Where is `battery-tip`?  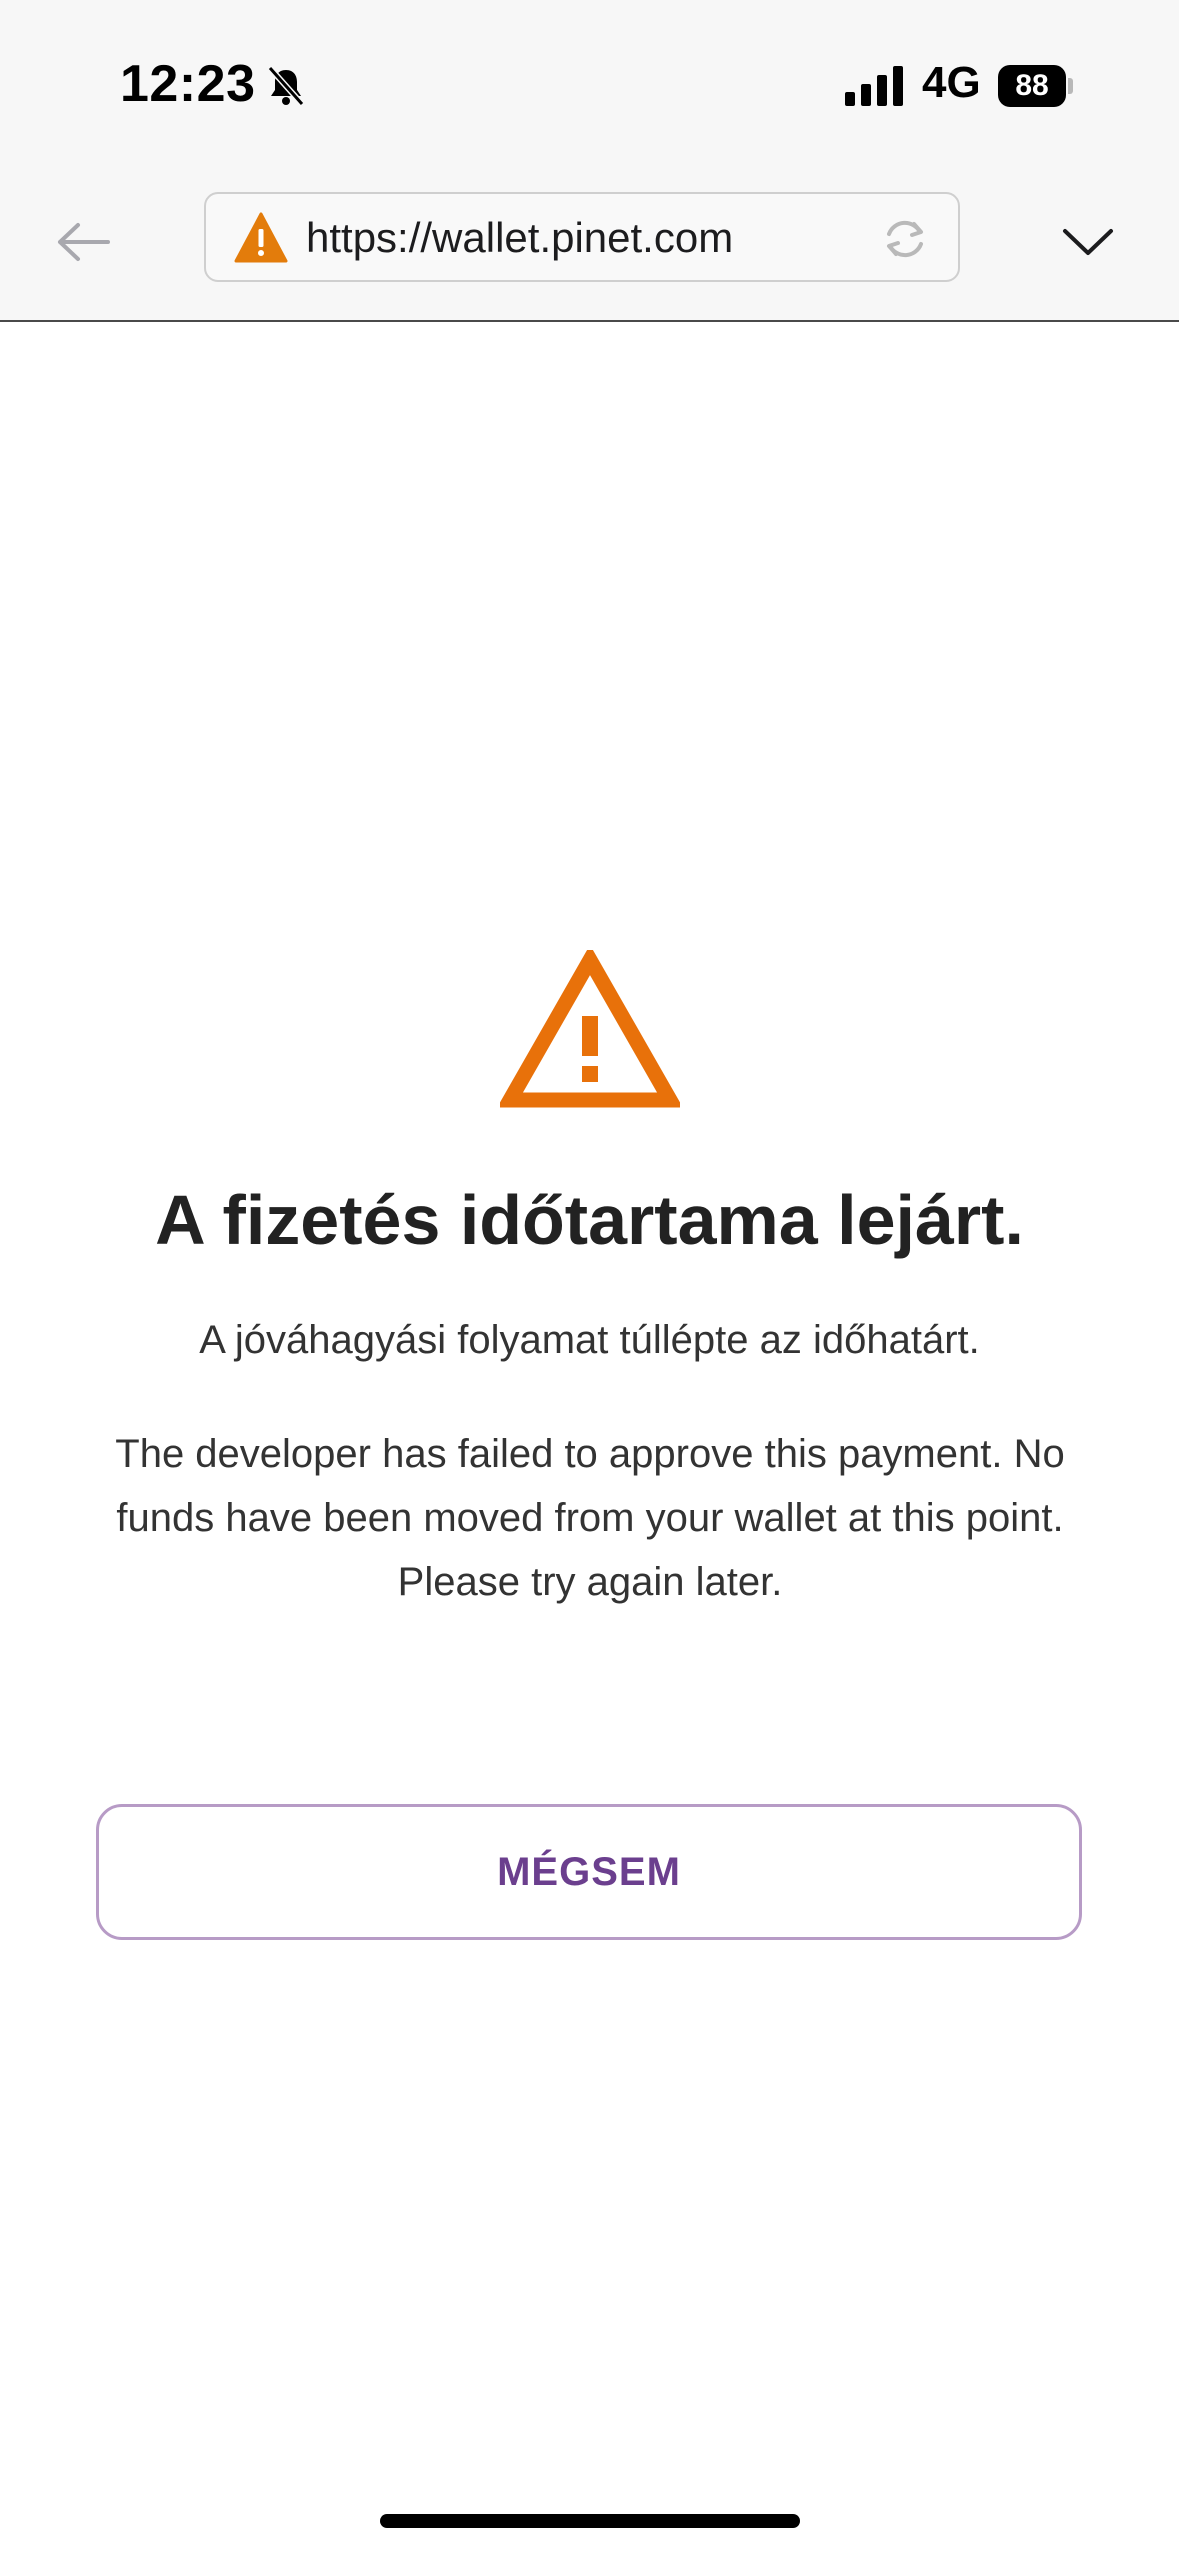
battery-tip is located at coordinates (1070, 86).